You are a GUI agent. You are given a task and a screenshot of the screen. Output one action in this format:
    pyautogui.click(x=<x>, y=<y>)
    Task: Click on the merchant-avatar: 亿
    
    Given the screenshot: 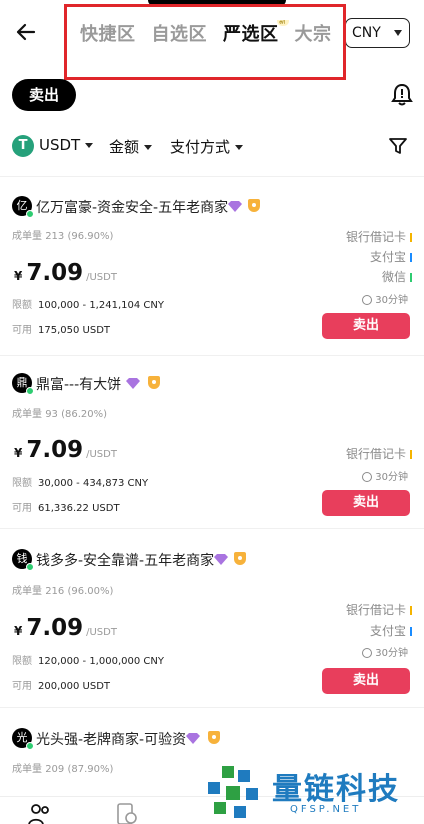 What is the action you would take?
    pyautogui.click(x=23, y=207)
    